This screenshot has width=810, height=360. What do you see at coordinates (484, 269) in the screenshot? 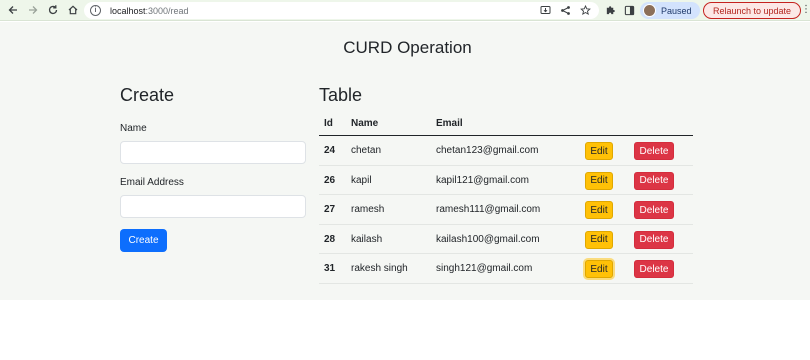
I see `row-email: singh121@gmail.com` at bounding box center [484, 269].